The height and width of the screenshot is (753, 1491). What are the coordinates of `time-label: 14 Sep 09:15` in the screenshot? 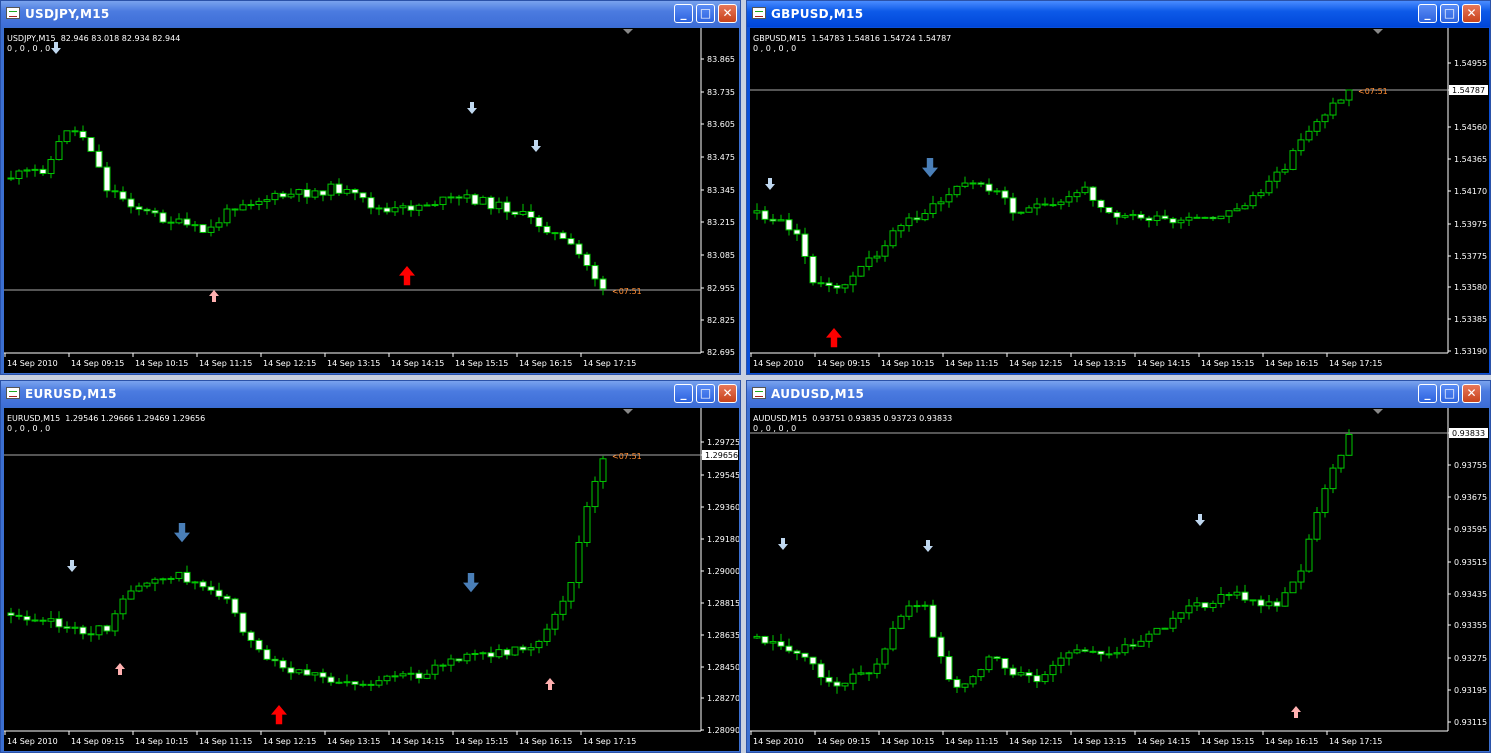 It's located at (97, 363).